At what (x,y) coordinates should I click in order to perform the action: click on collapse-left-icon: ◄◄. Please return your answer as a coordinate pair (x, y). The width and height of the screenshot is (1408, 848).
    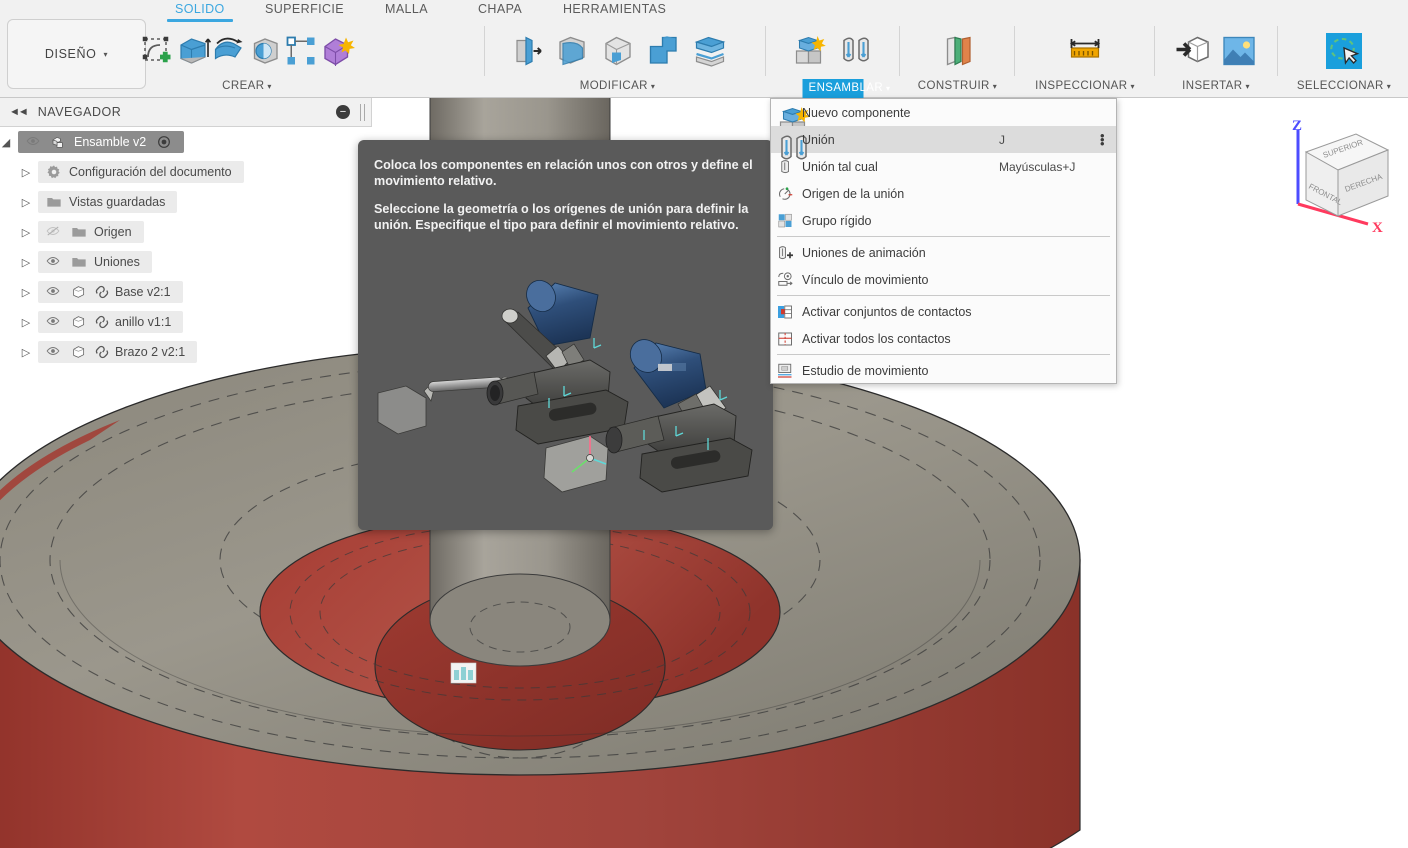
    Looking at the image, I should click on (19, 112).